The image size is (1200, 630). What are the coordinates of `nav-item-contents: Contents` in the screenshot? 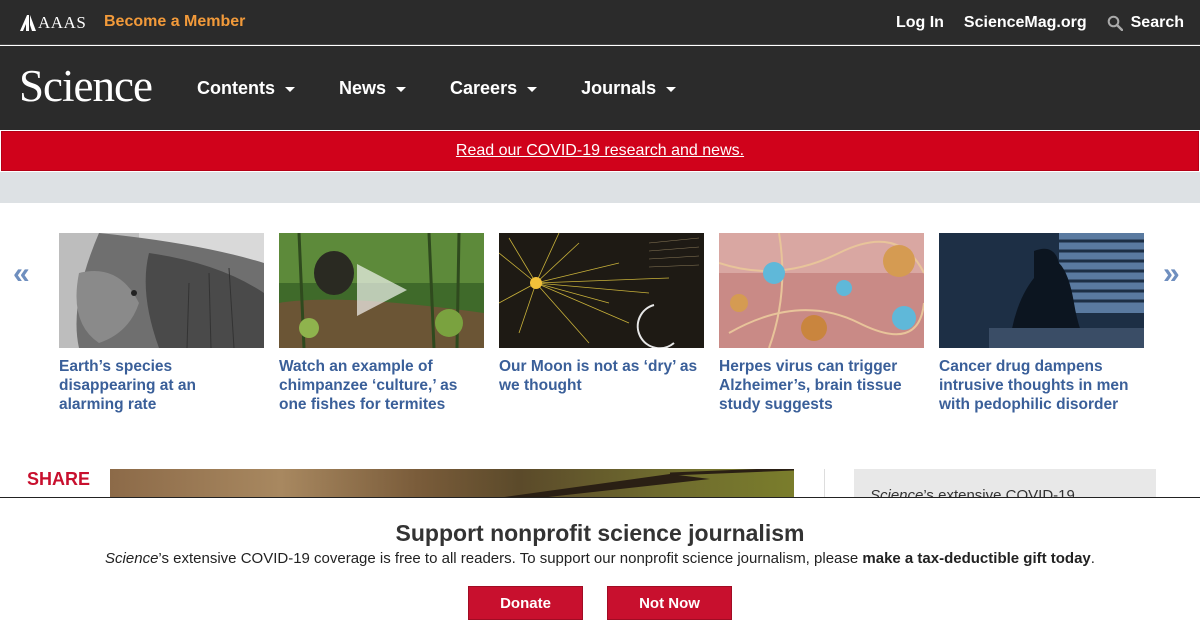 It's located at (246, 88).